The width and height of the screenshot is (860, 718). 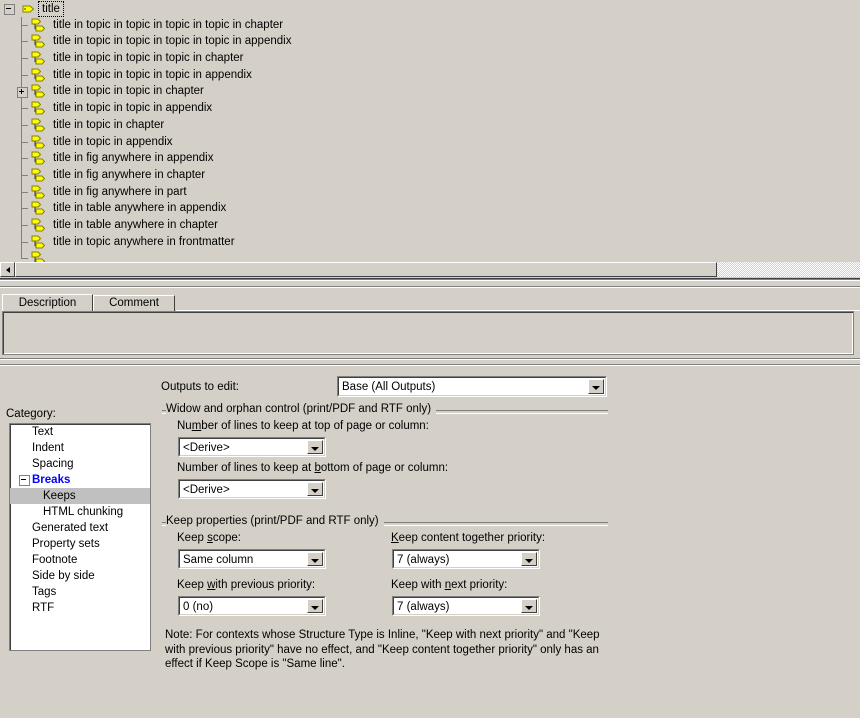 I want to click on keep-previous-label: Keep with previous priority:, so click(x=246, y=585).